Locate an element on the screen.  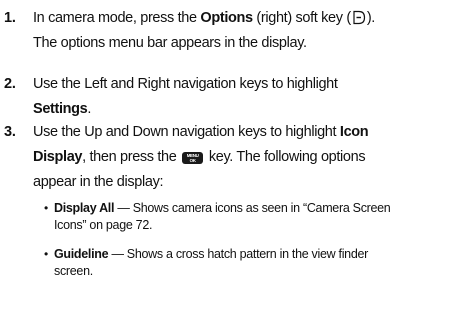
icon-display-label: Display is located at coordinates (58, 157).